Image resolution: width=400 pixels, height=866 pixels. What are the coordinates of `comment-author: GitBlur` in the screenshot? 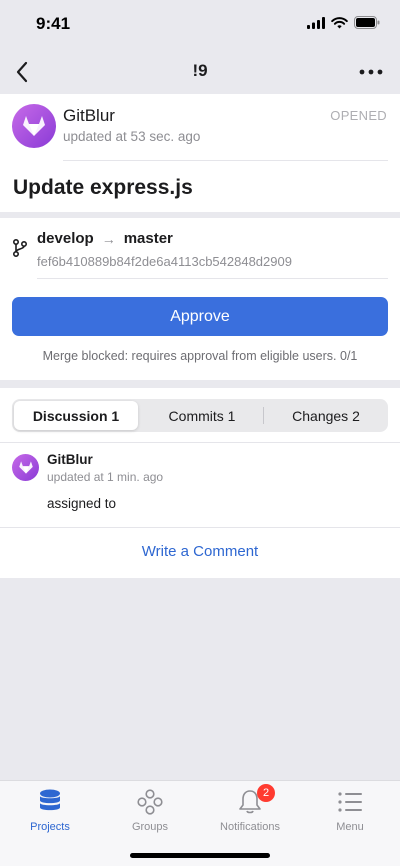 It's located at (70, 459).